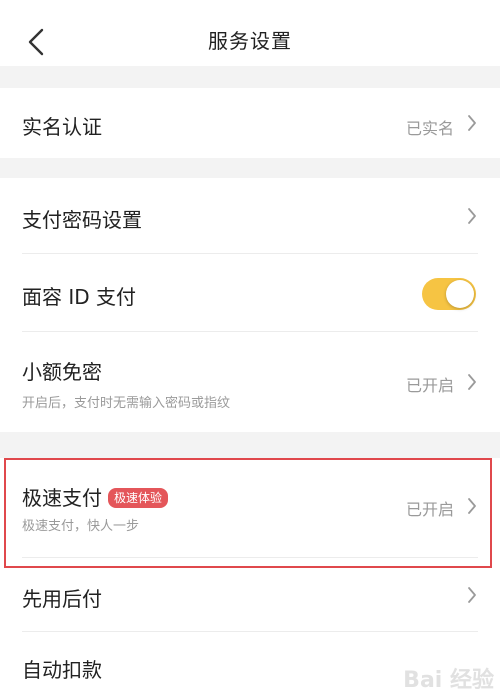 Image resolution: width=500 pixels, height=698 pixels. Describe the element at coordinates (62, 127) in the screenshot. I see `row-label: 实名认证` at that location.